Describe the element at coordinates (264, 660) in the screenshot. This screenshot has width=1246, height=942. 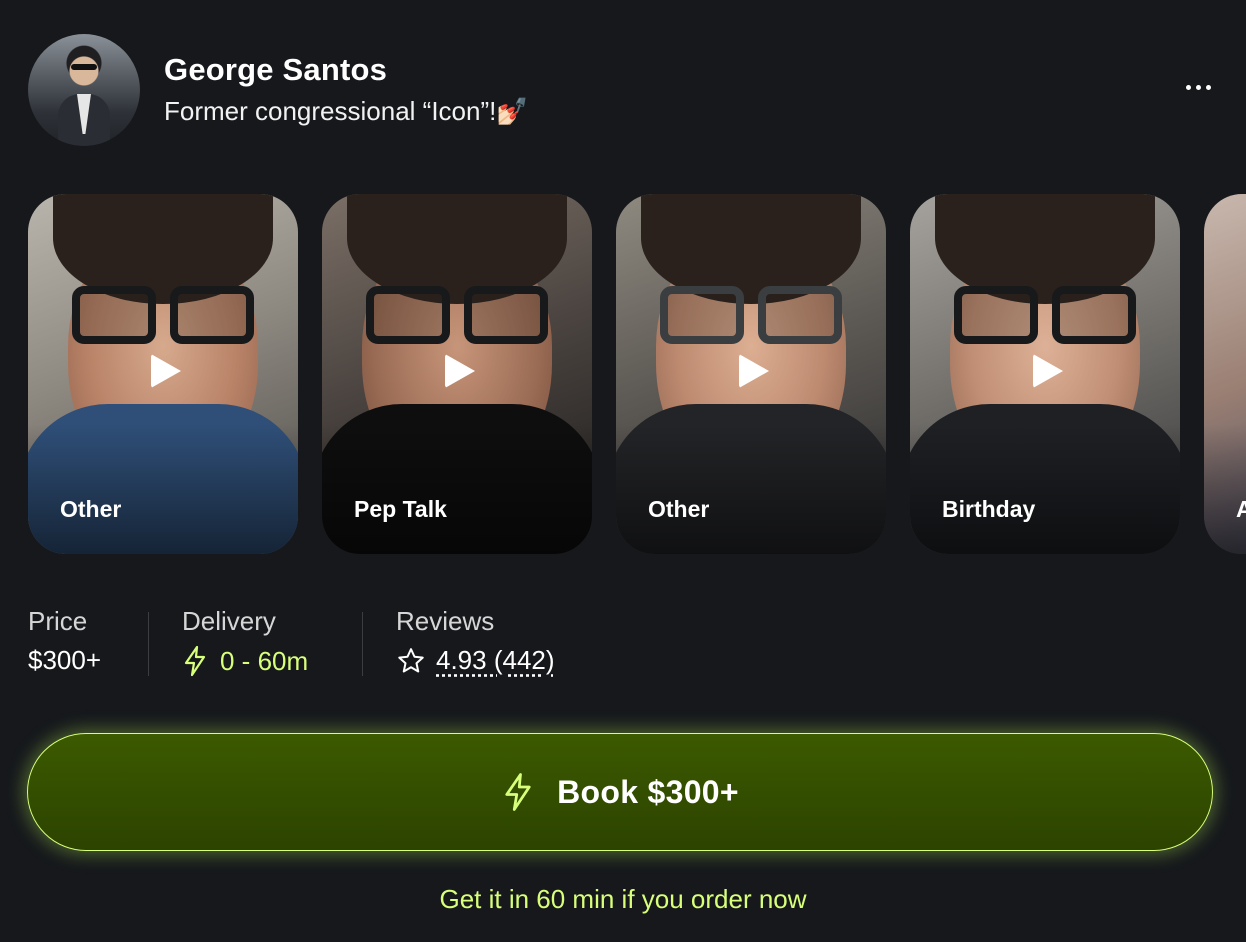
I see `delivery-value: 0 - 60m` at that location.